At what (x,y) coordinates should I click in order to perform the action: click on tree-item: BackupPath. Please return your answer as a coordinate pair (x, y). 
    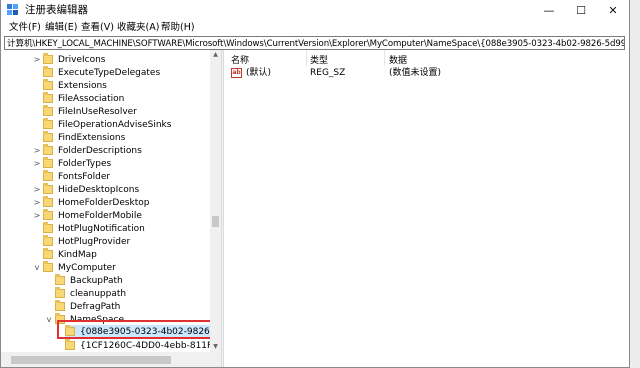
    Looking at the image, I should click on (89, 280).